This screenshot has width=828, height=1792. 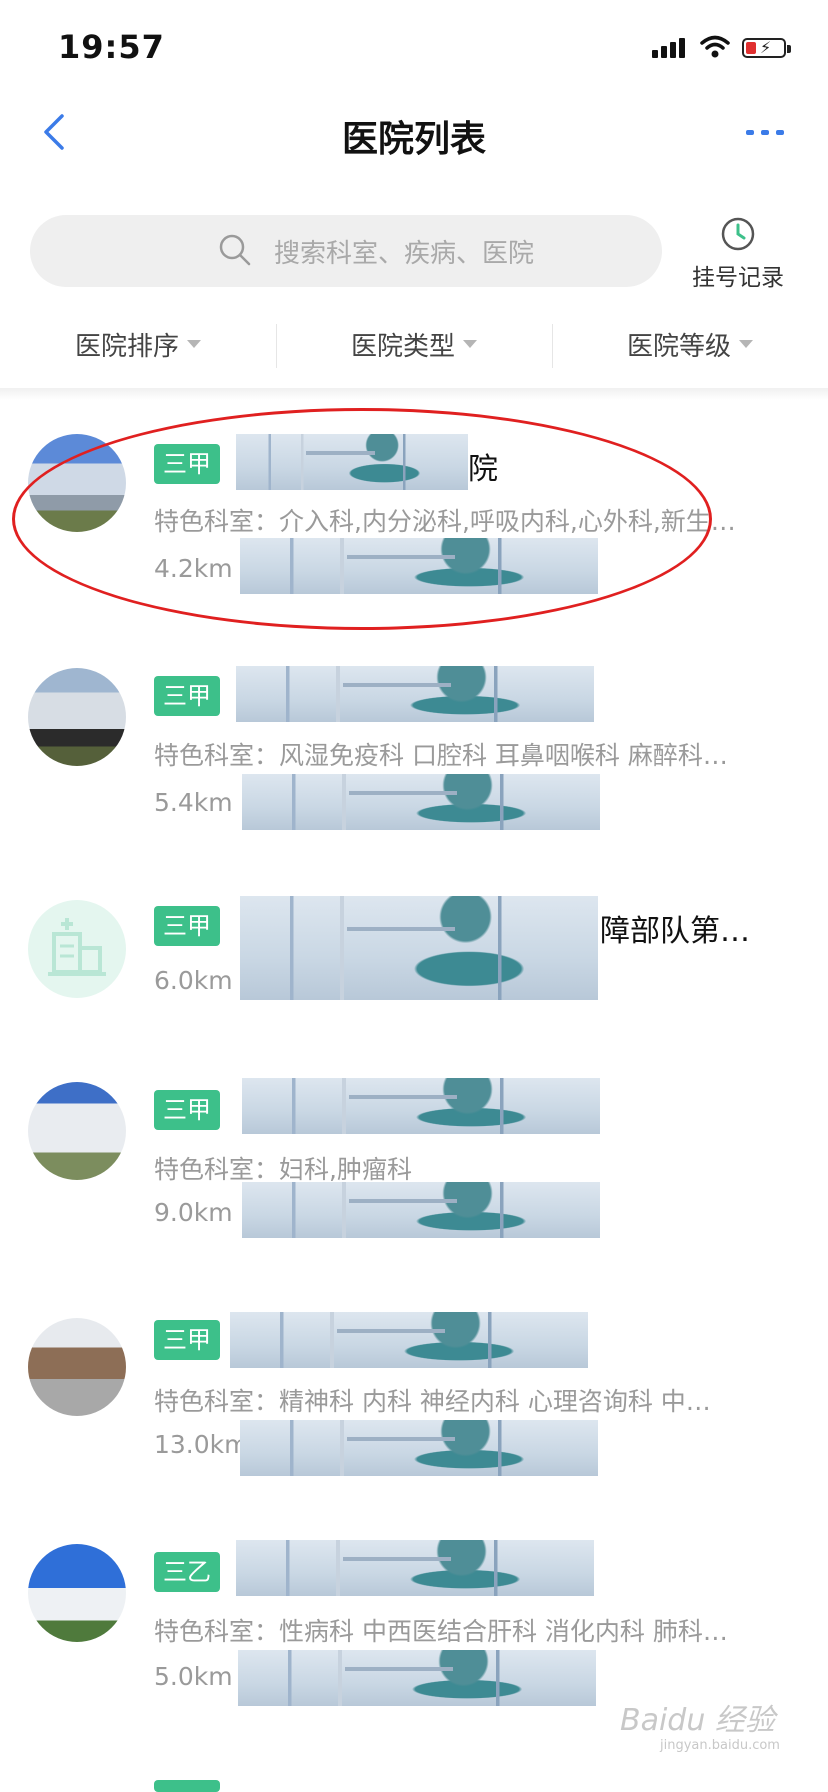 I want to click on hospital-building-icon, so click(x=77, y=947).